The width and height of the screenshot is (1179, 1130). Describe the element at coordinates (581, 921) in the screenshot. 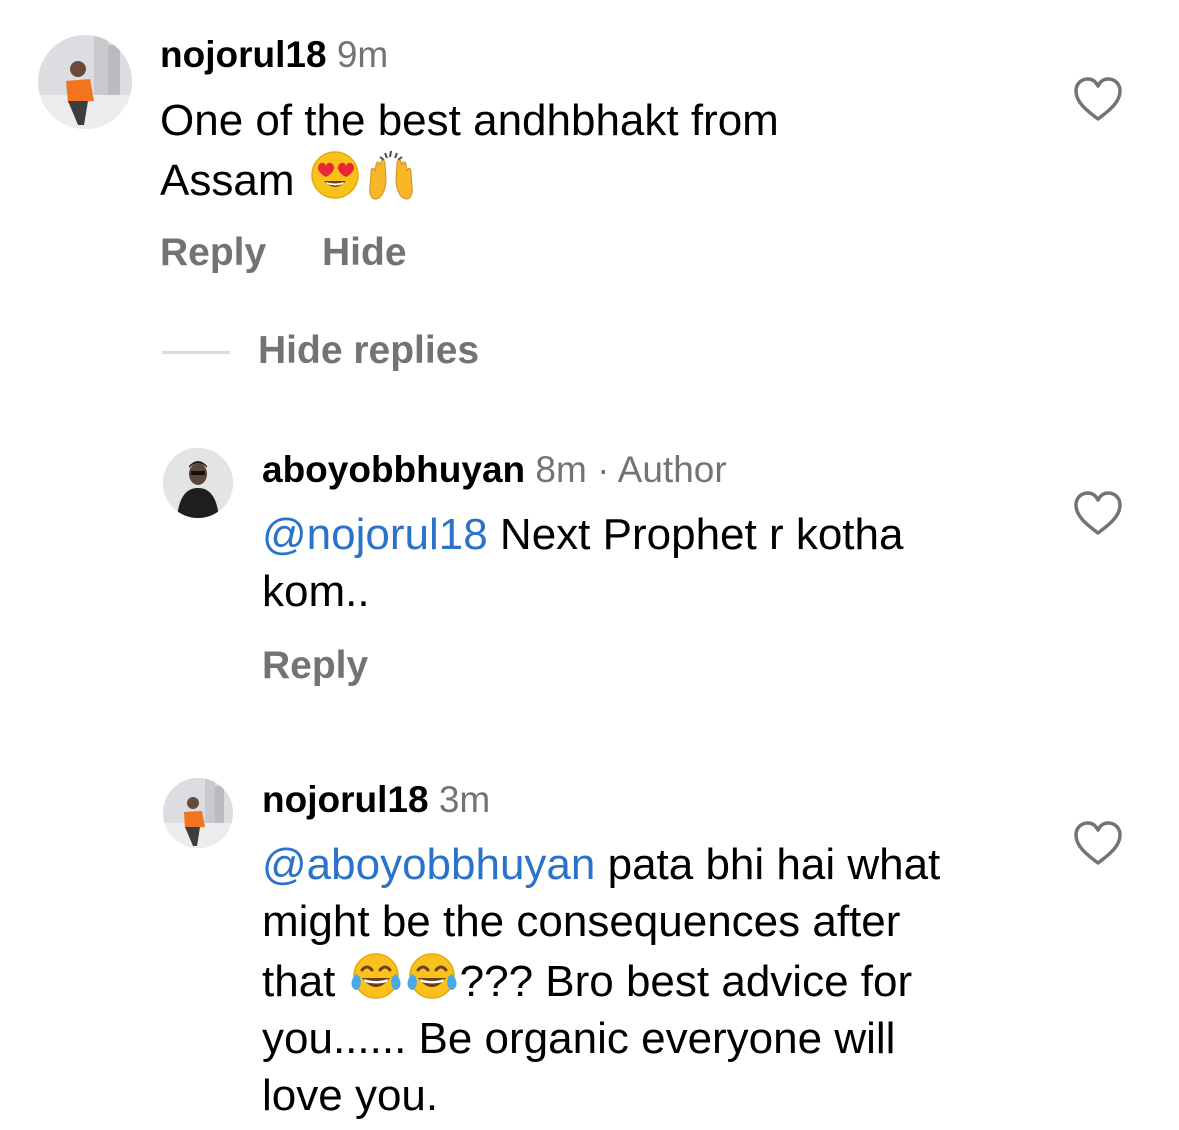

I see `reply-text-line: might be the consequences after` at that location.